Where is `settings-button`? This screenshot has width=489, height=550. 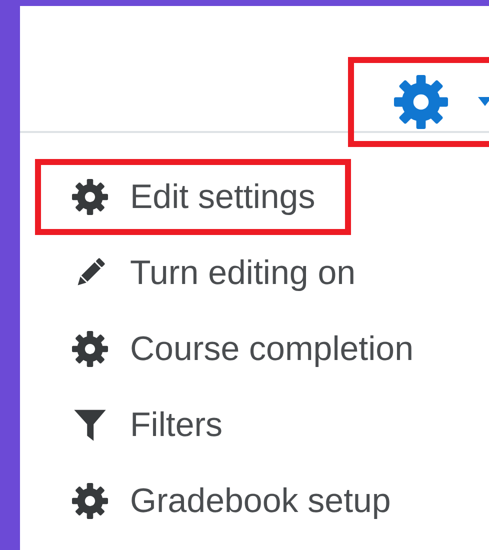
settings-button is located at coordinates (418, 102).